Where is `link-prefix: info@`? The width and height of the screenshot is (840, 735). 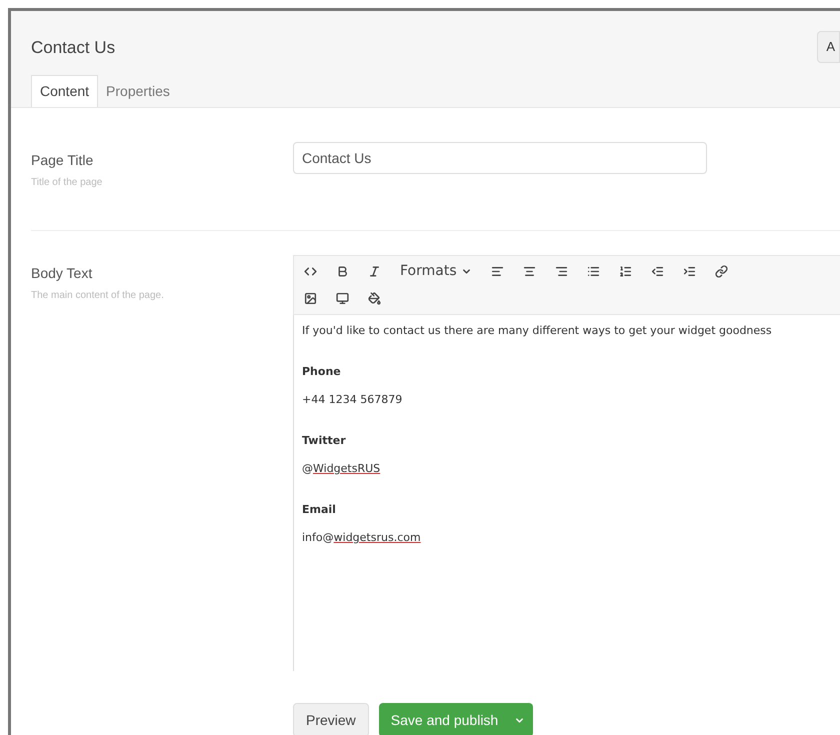
link-prefix: info@ is located at coordinates (318, 538).